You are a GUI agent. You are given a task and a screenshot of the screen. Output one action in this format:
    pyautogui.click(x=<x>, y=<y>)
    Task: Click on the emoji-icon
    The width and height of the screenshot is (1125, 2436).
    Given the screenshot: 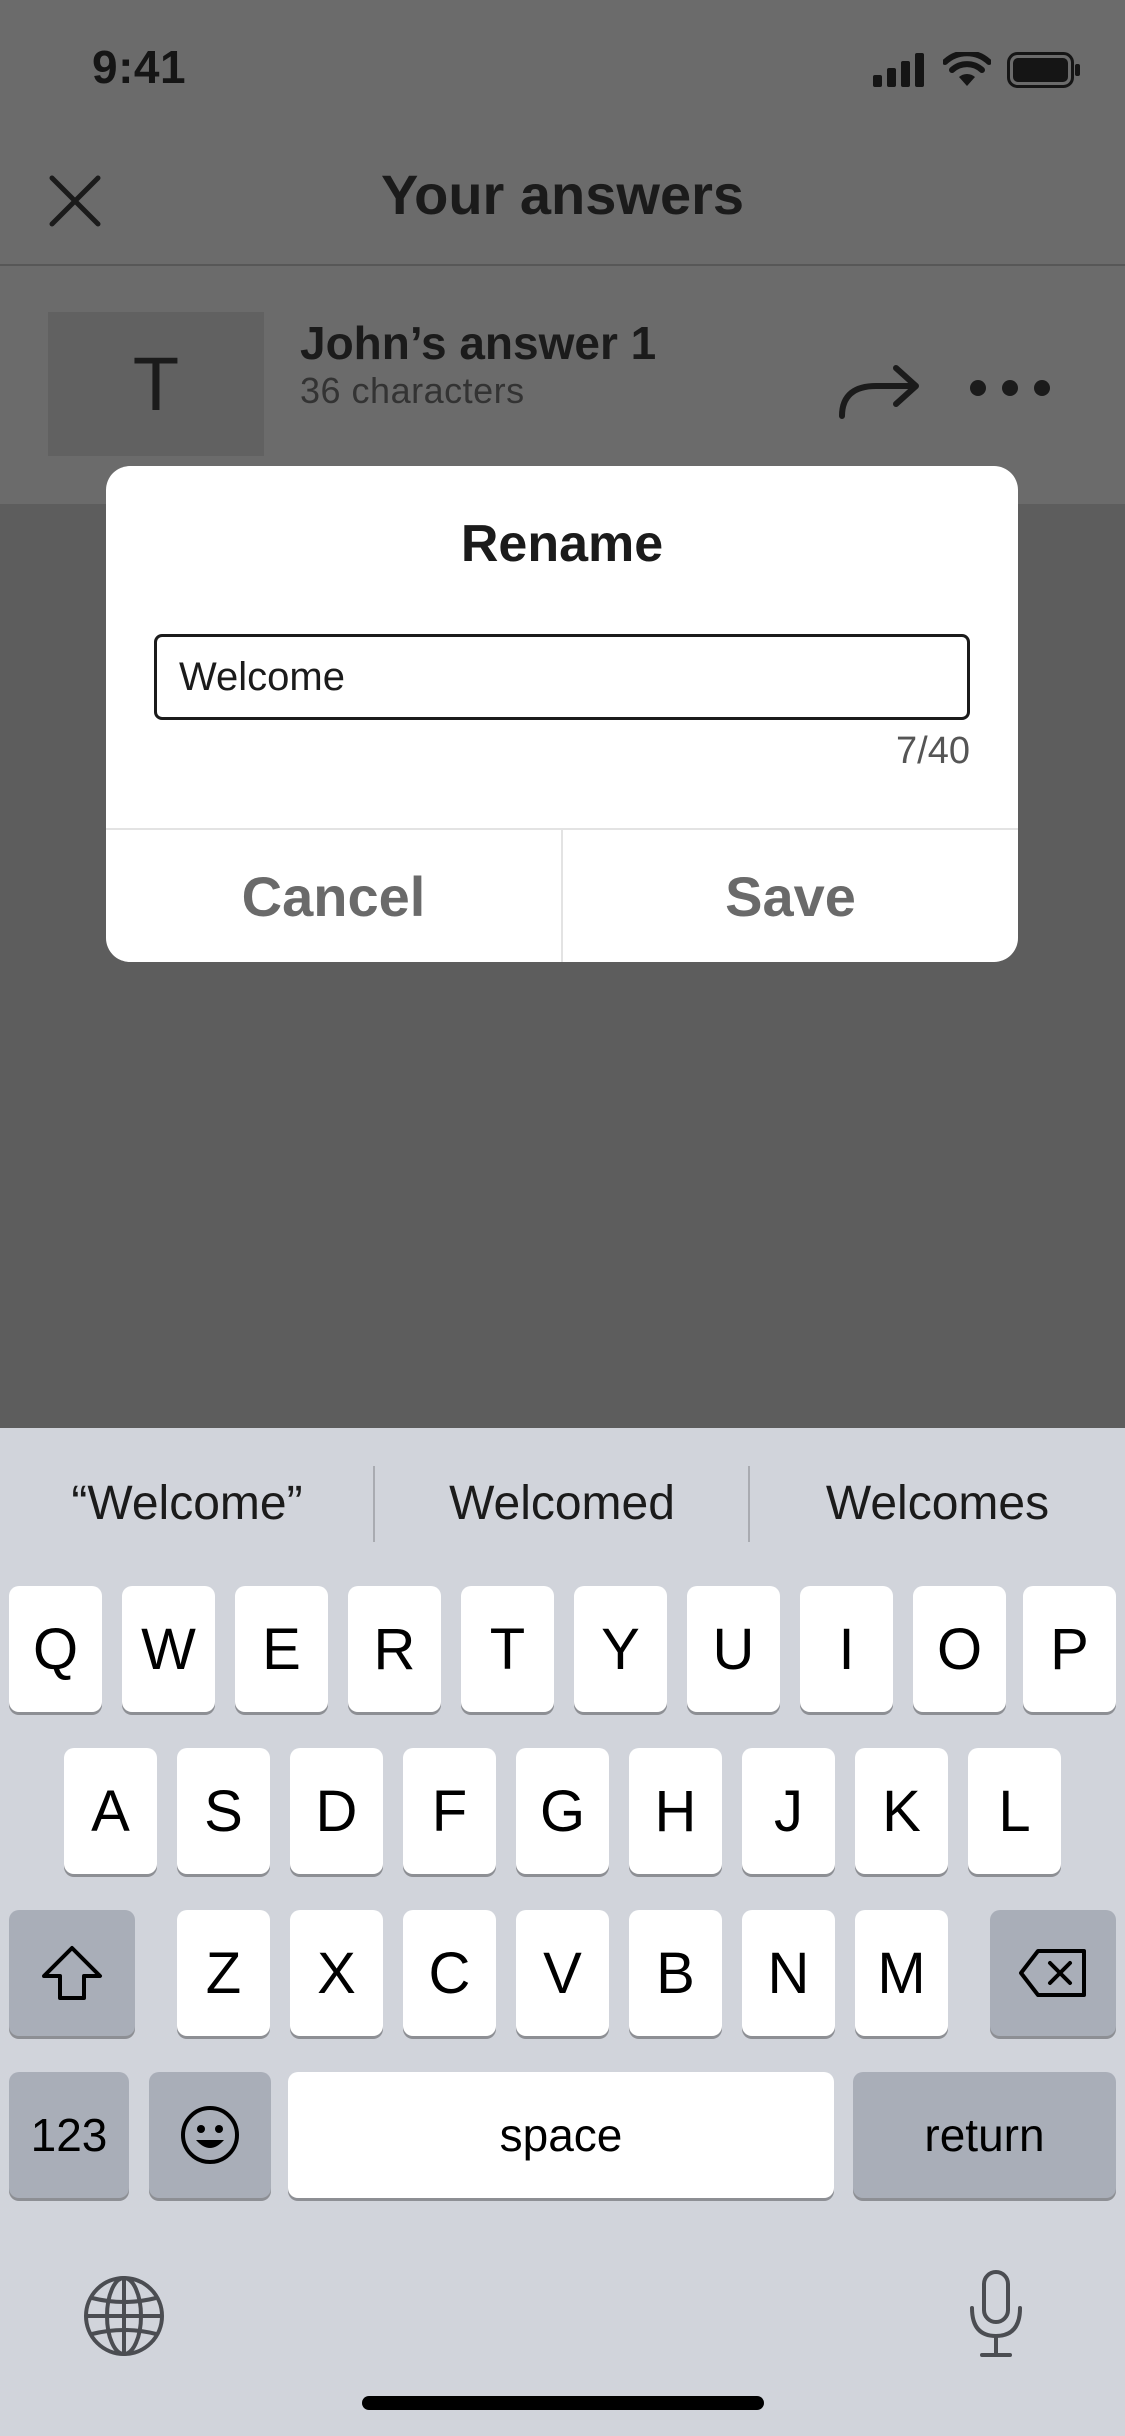 What is the action you would take?
    pyautogui.click(x=210, y=2135)
    